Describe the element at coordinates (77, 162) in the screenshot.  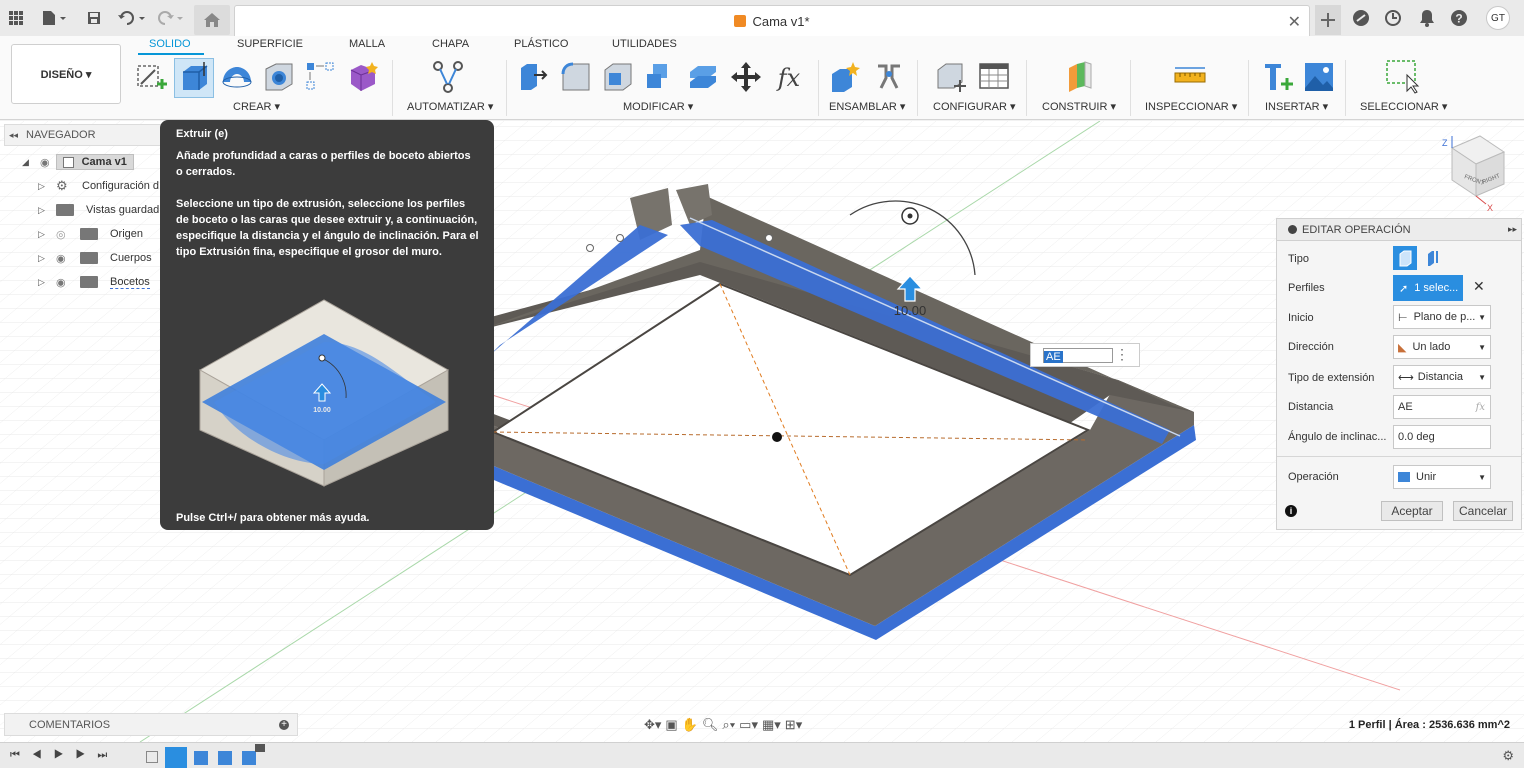
I see `browser-root-row: ◢ ◉ Cama v1` at that location.